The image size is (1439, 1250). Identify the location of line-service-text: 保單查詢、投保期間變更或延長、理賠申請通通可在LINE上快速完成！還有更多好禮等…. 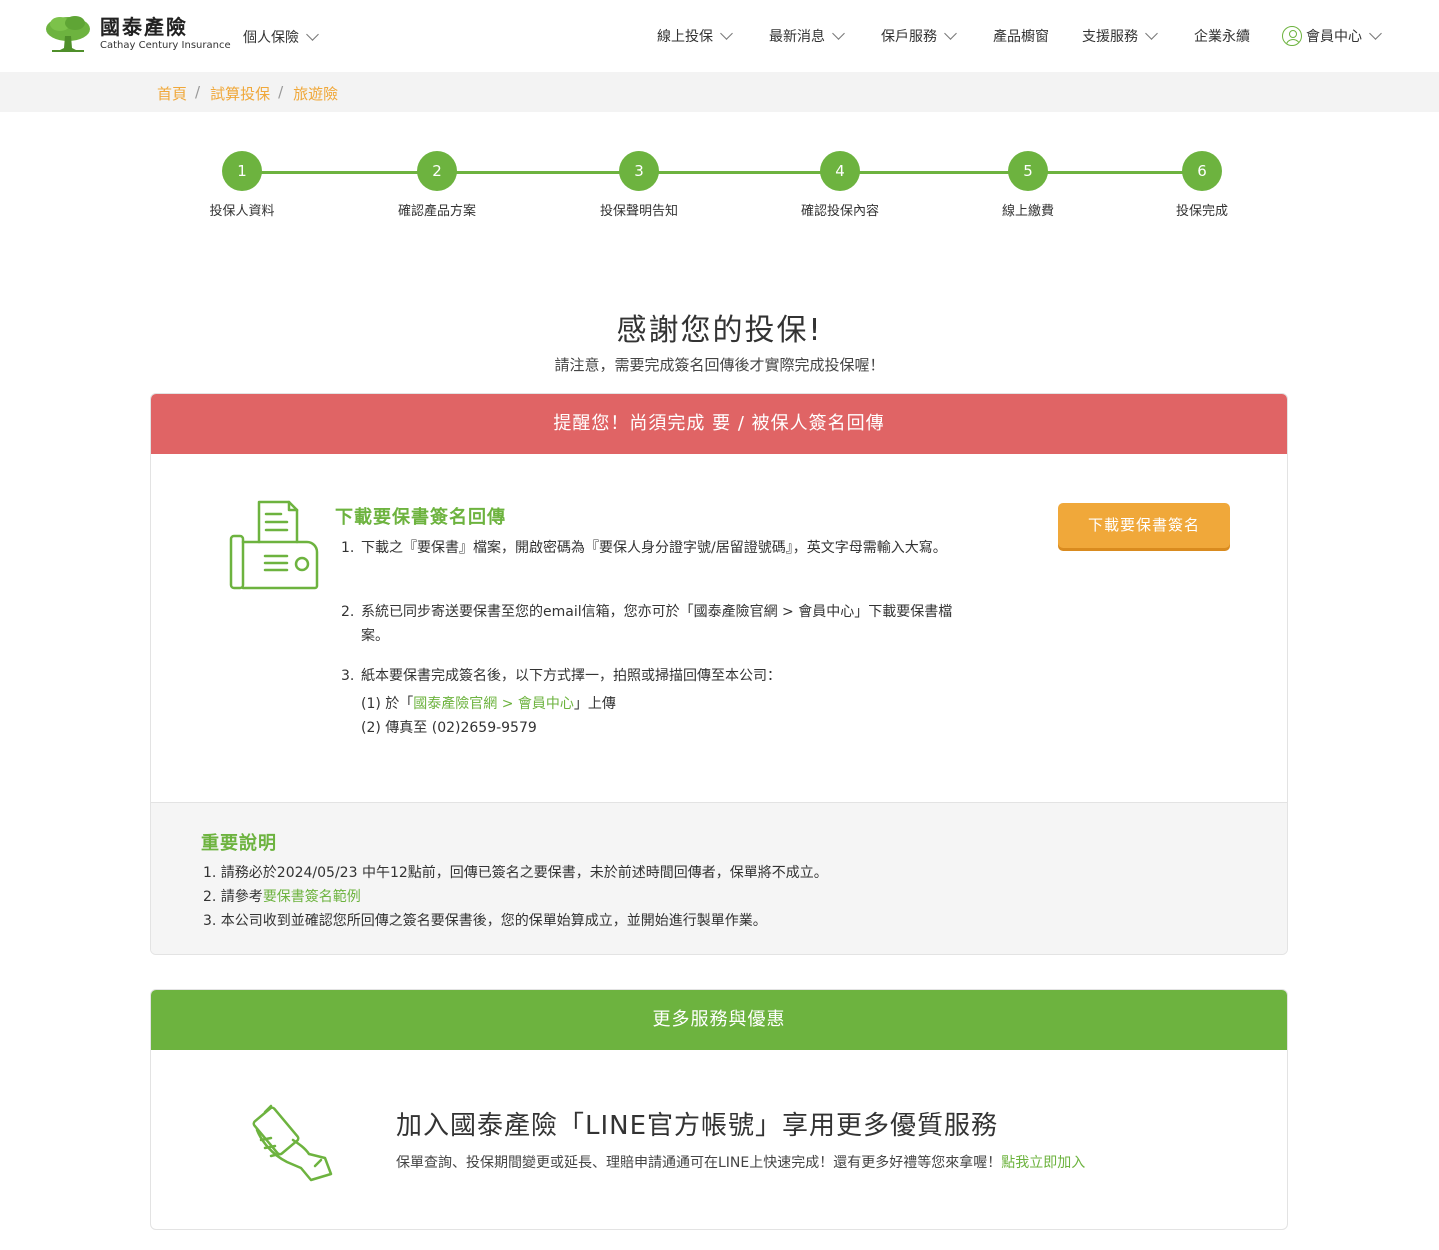
(699, 1163).